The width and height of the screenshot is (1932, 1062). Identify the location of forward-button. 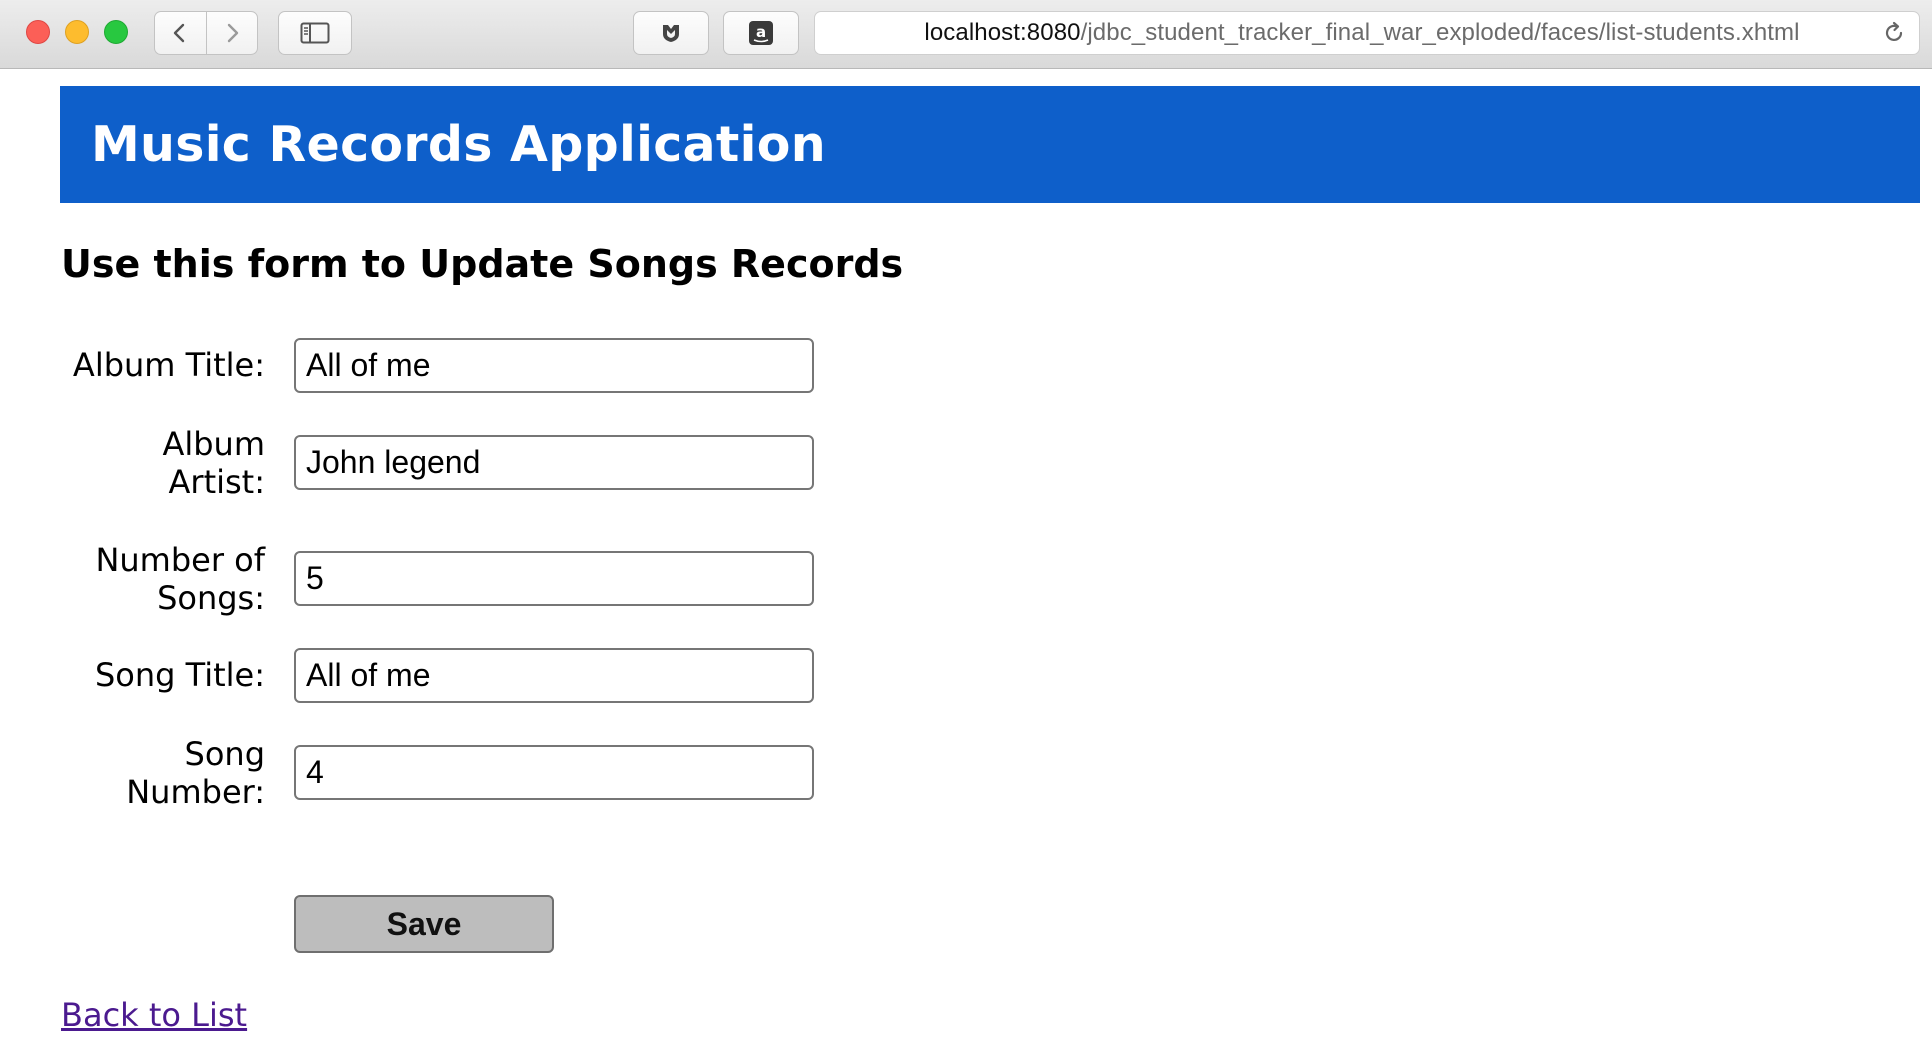
(232, 33).